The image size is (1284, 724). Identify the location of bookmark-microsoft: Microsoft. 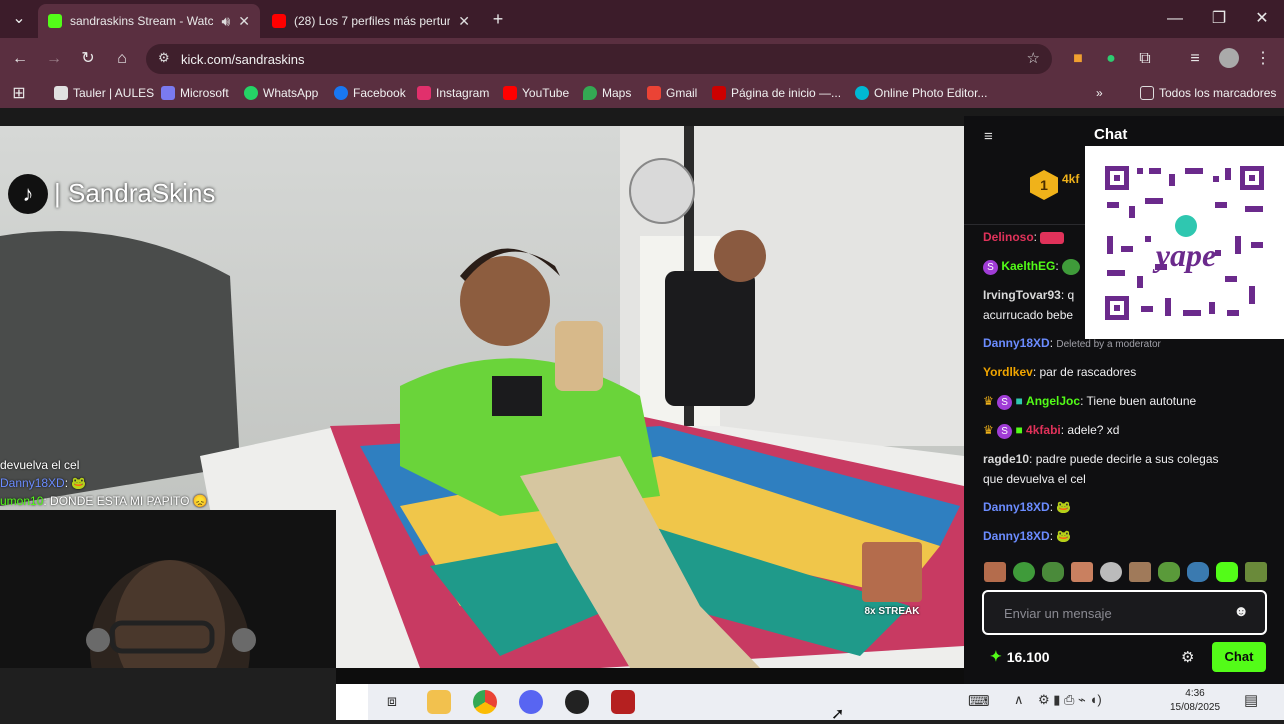
(195, 93).